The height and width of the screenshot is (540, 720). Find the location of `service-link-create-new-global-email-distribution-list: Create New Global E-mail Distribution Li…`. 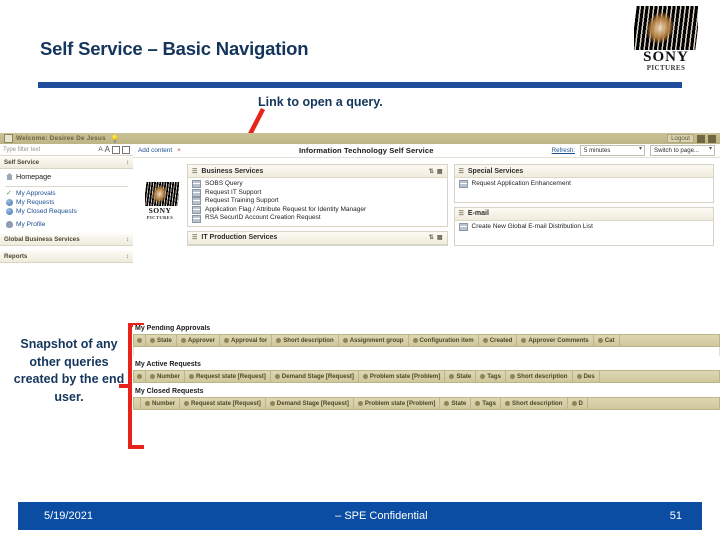

service-link-create-new-global-email-distribution-list: Create New Global E-mail Distribution Li… is located at coordinates (584, 227).